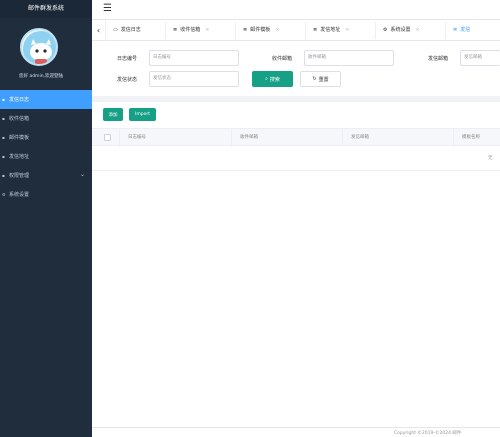 The image size is (500, 437). What do you see at coordinates (194, 58) in the screenshot?
I see `log-id-input: 日志编号` at bounding box center [194, 58].